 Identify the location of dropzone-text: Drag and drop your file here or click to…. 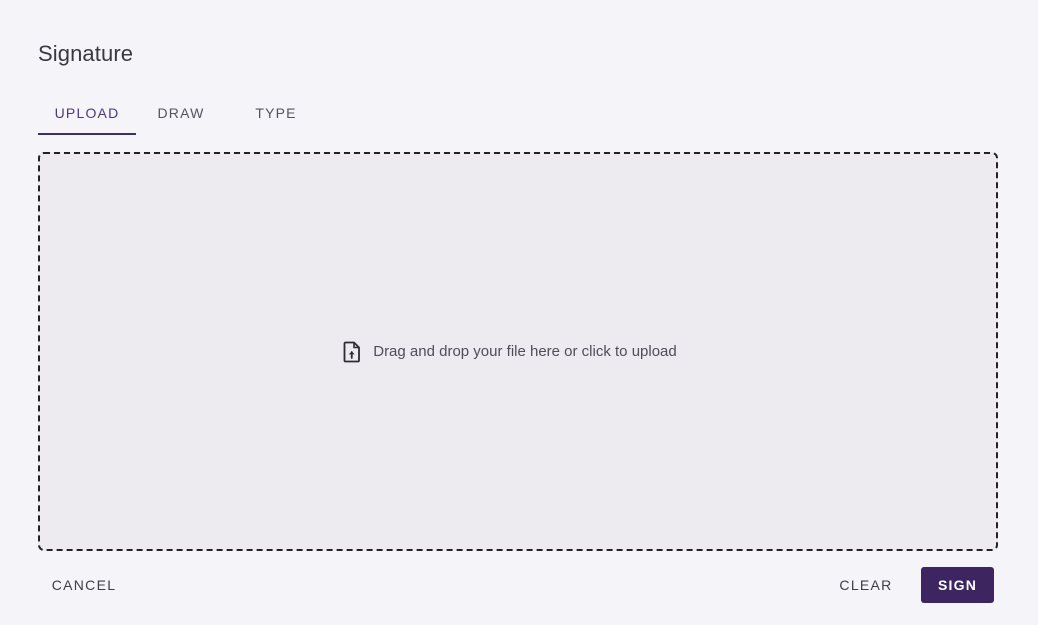
(525, 351).